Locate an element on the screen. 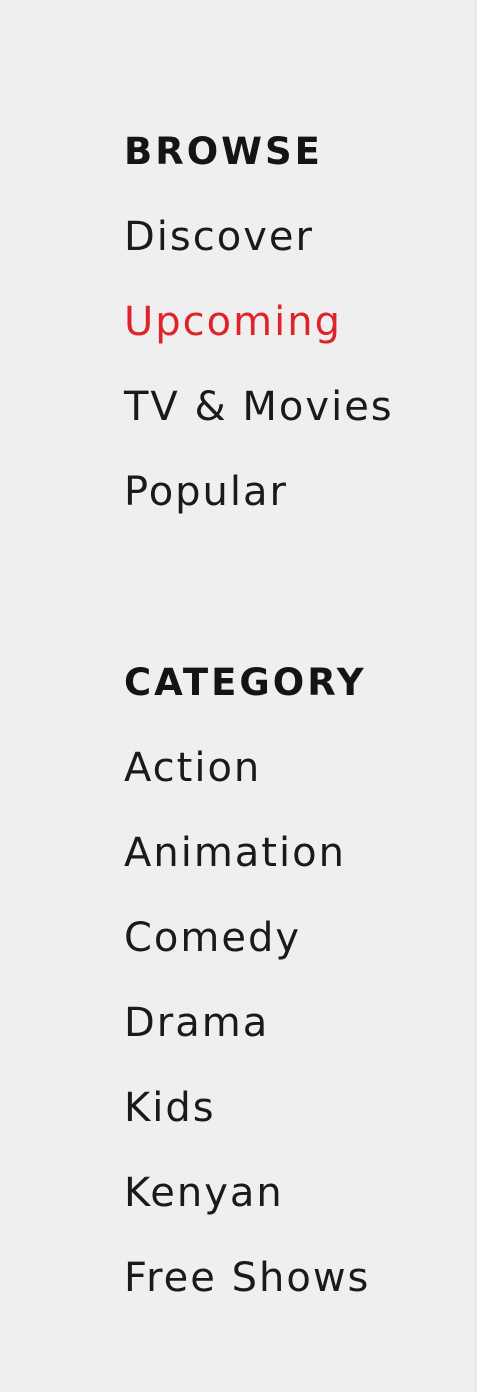 This screenshot has height=1392, width=477. nav-item-animation: Animation is located at coordinates (247, 853).